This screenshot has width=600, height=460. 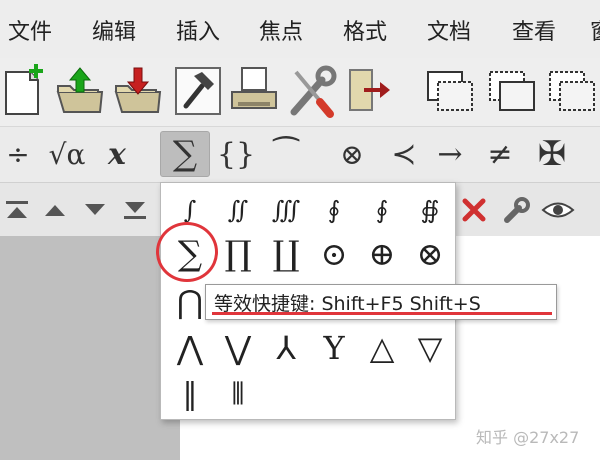 I want to click on new-document-icon, so click(x=24, y=89).